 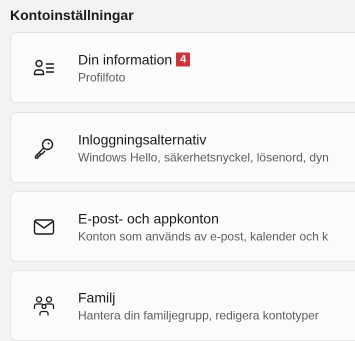 I want to click on section-title: Kontoinställningar, so click(x=72, y=15).